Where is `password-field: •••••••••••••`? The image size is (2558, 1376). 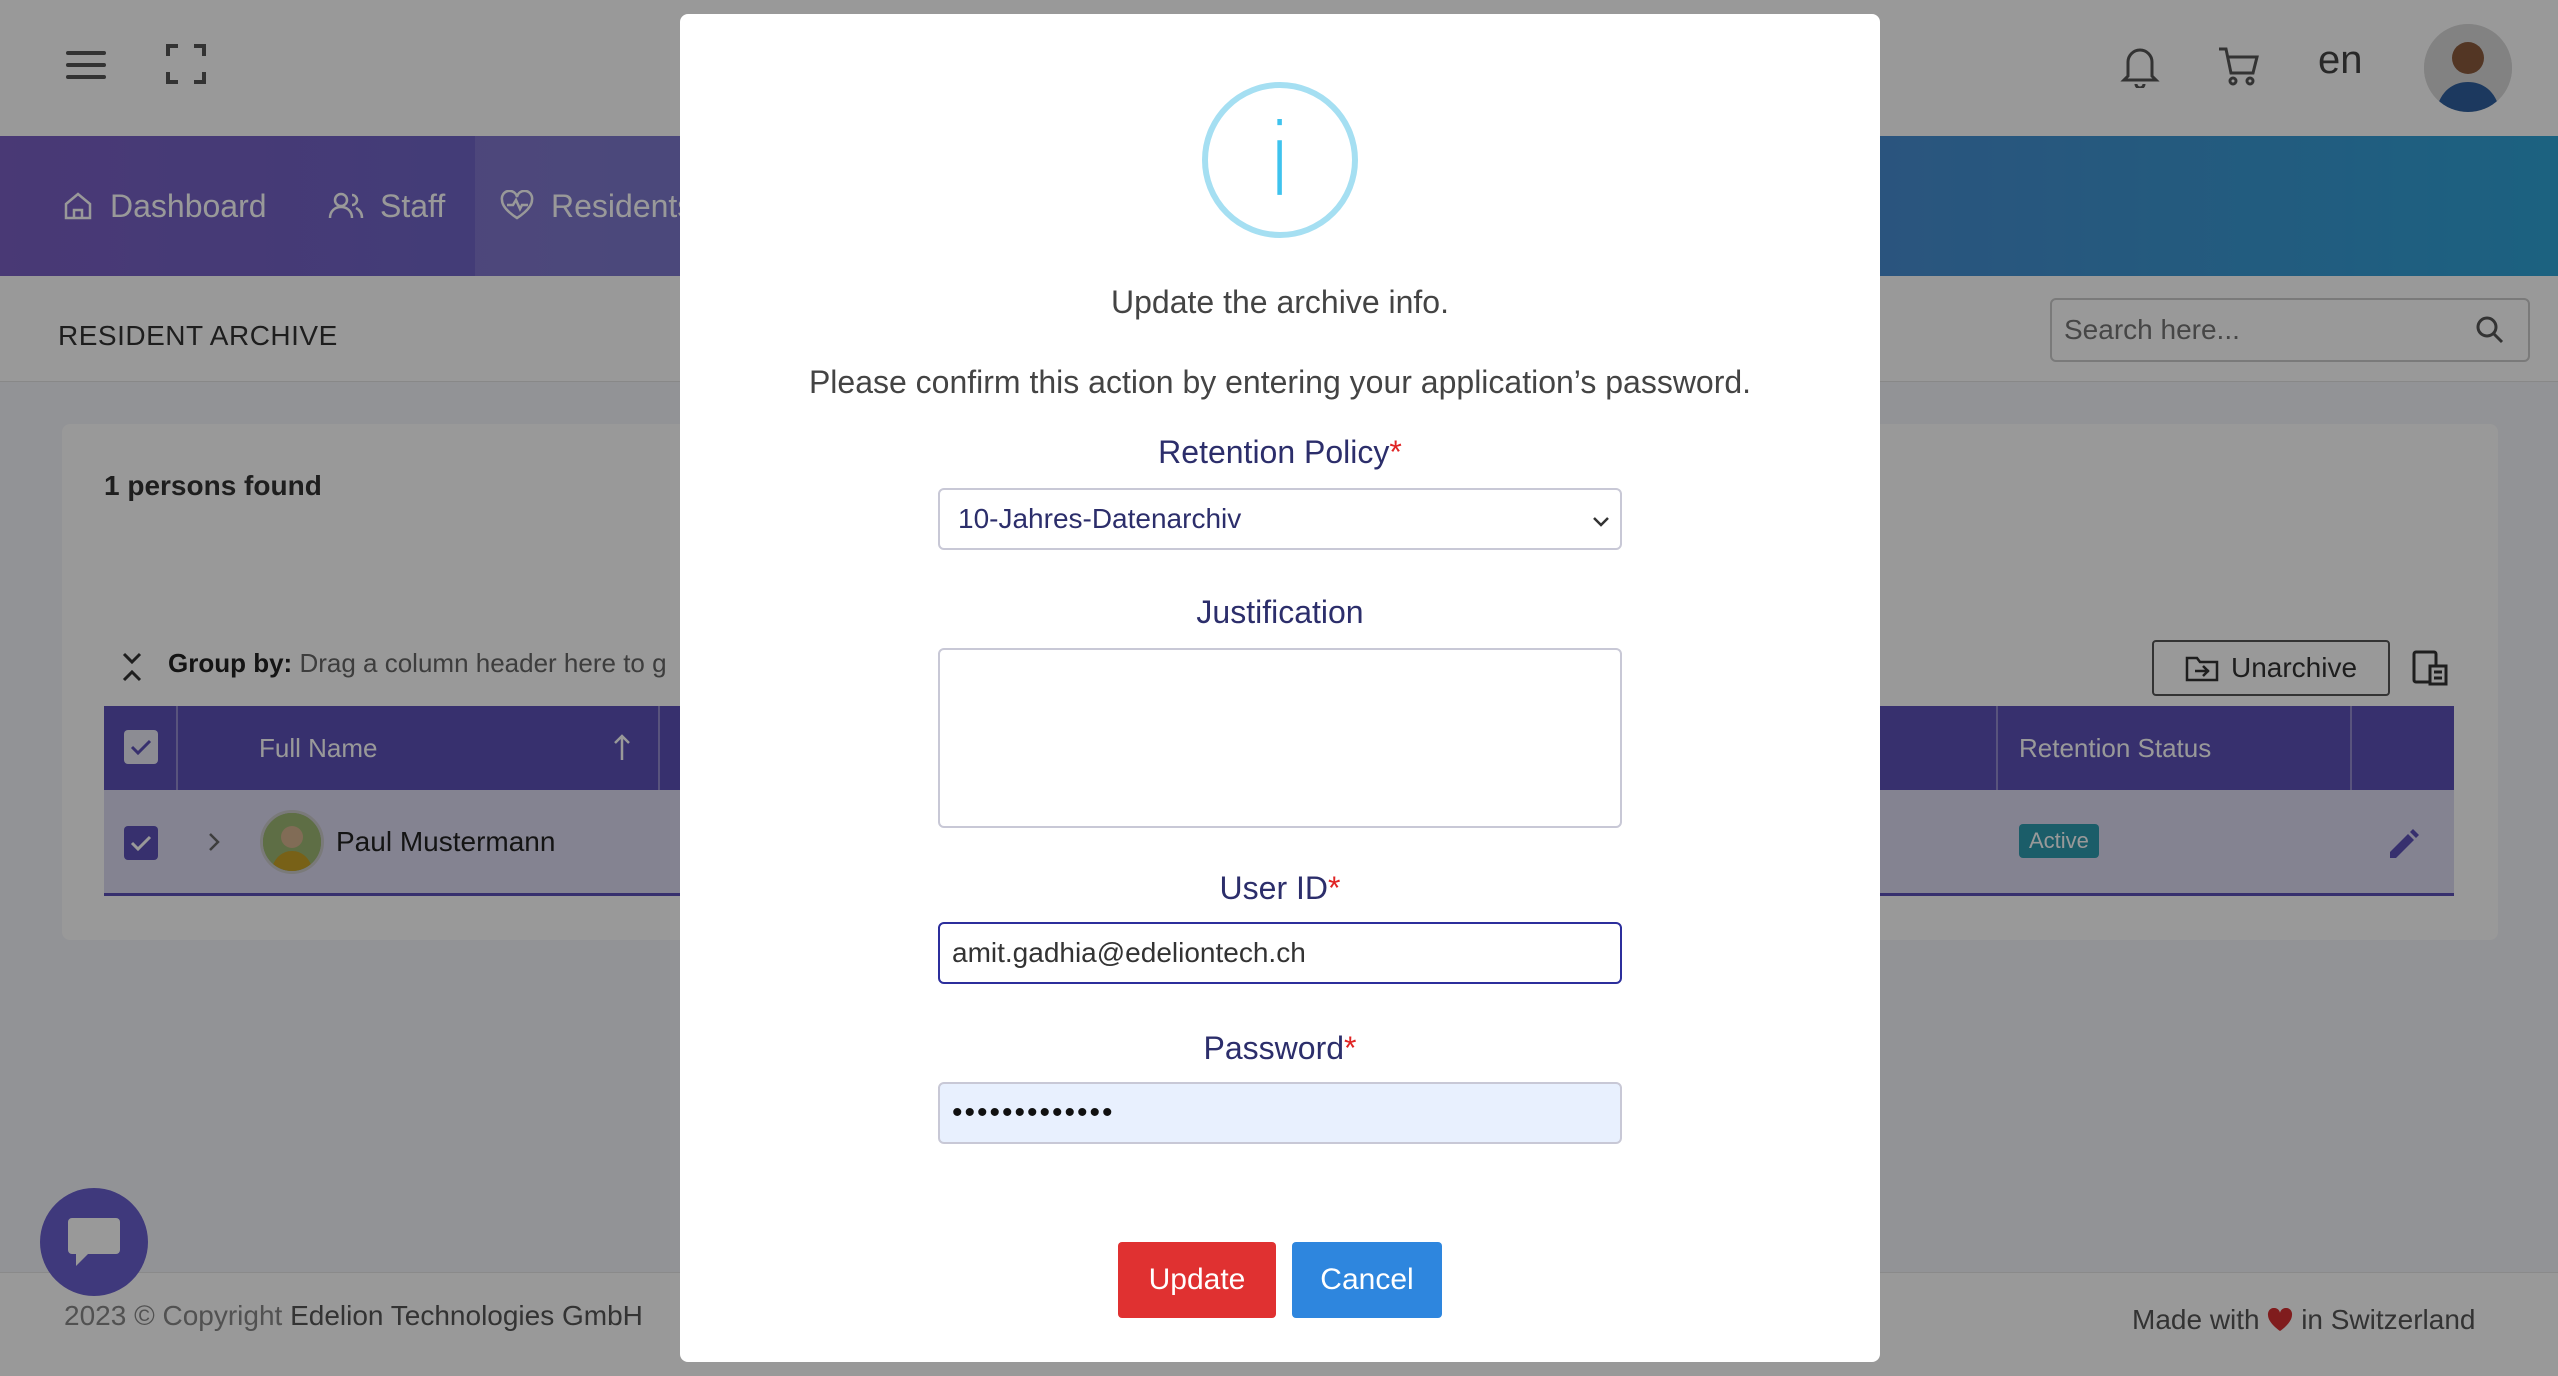 password-field: ••••••••••••• is located at coordinates (1280, 1113).